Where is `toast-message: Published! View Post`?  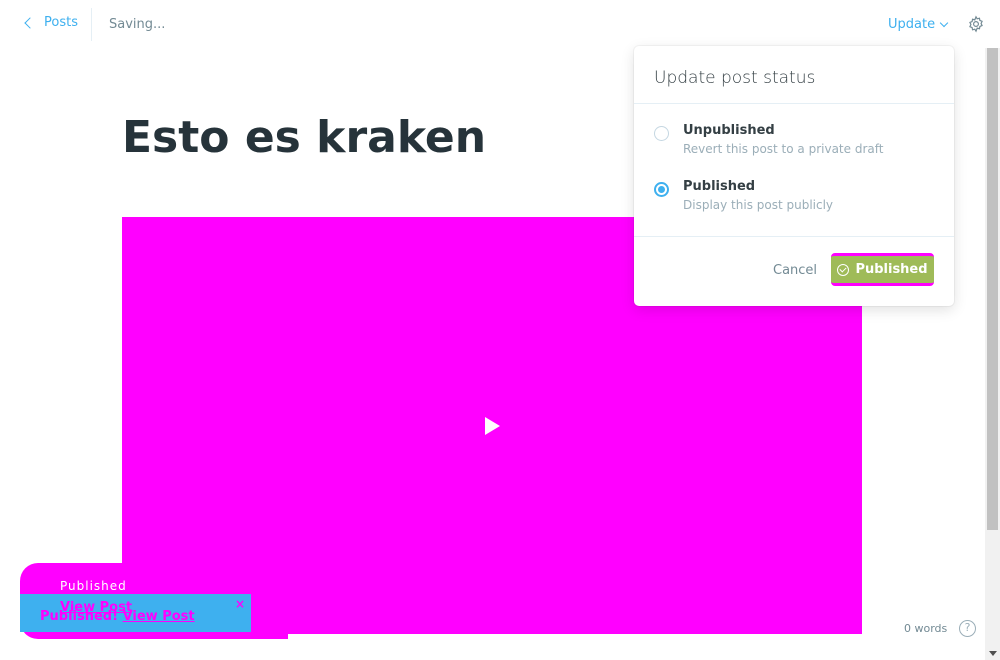
toast-message: Published! View Post is located at coordinates (117, 616).